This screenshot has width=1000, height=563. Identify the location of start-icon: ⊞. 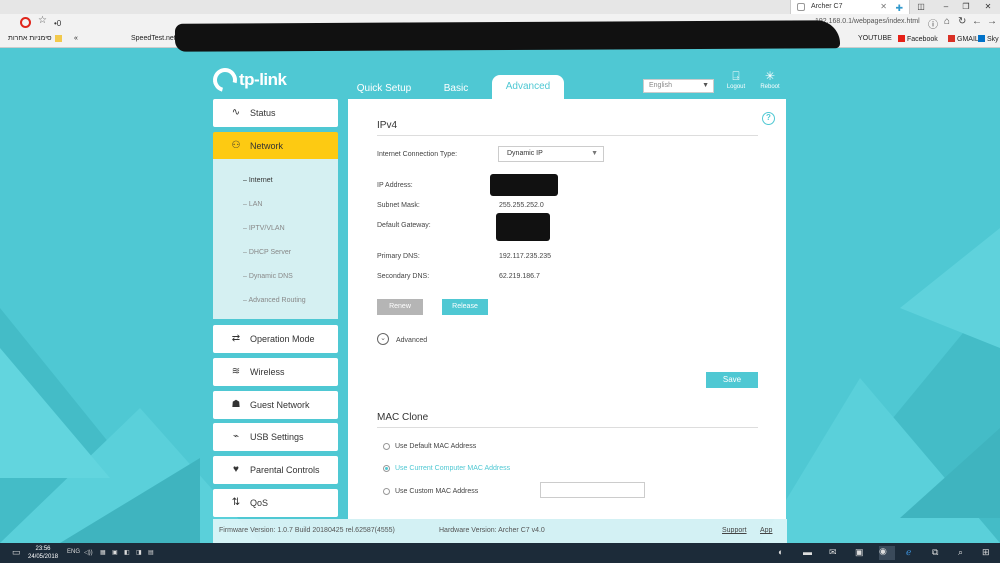
(986, 552).